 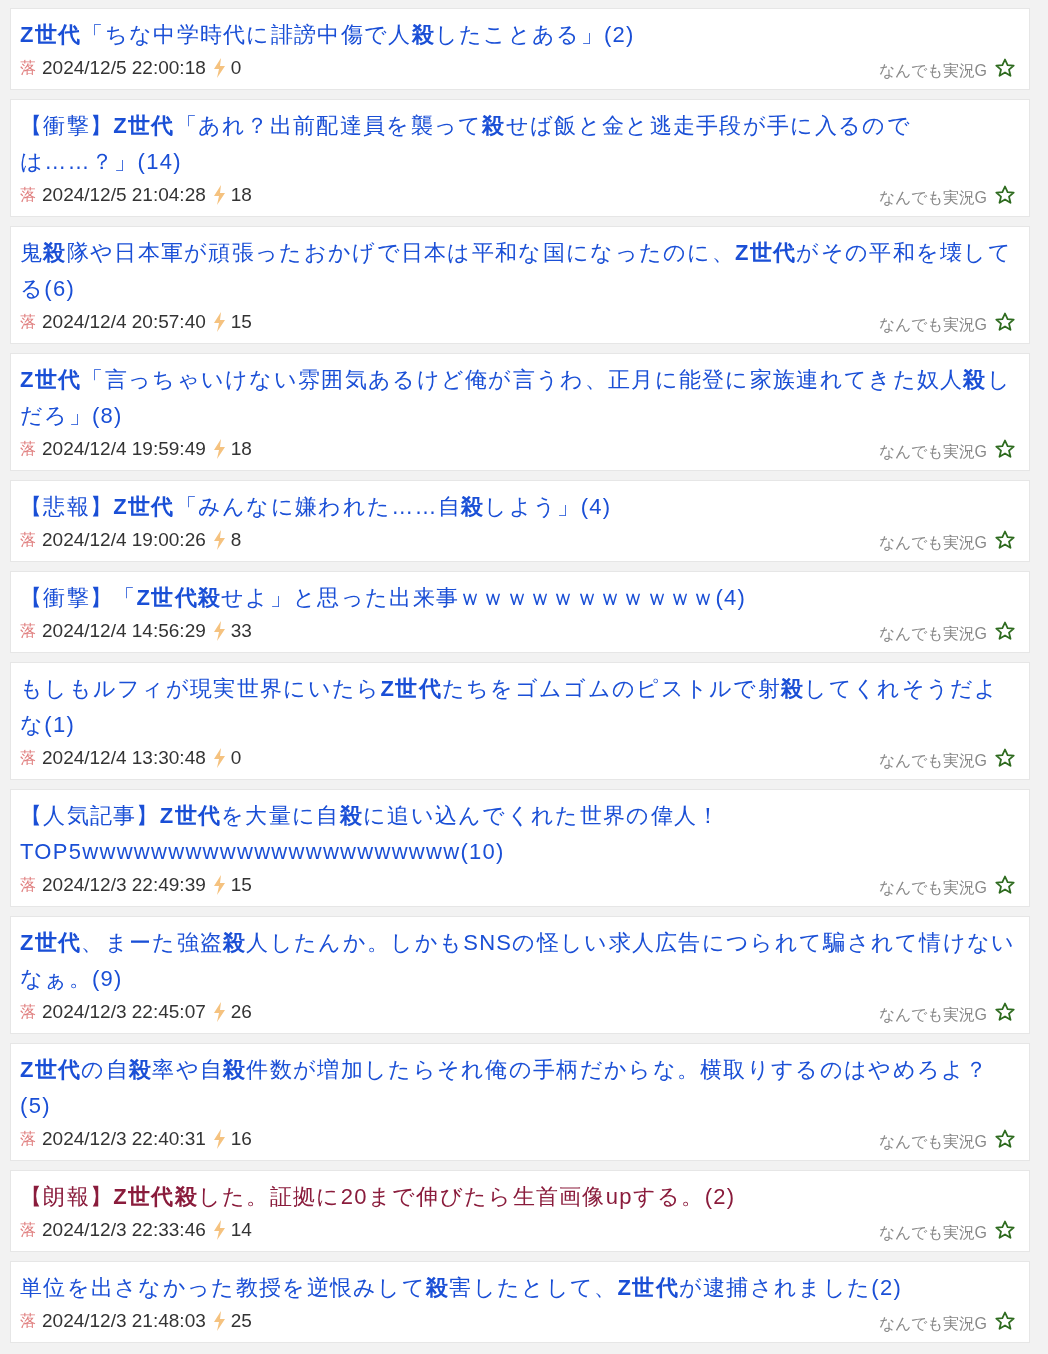 I want to click on reaction-count: 33, so click(x=241, y=630).